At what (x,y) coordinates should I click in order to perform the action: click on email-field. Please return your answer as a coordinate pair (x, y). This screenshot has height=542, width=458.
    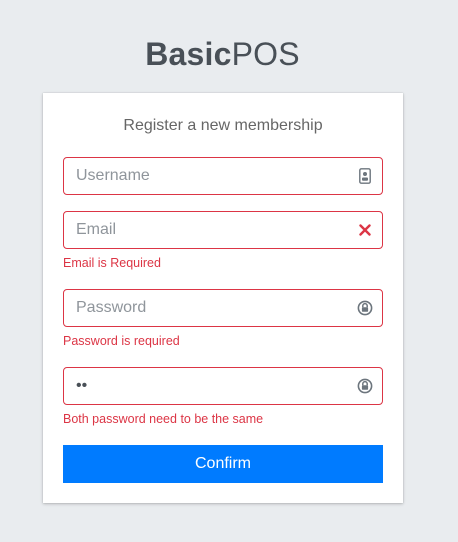
    Looking at the image, I should click on (223, 230).